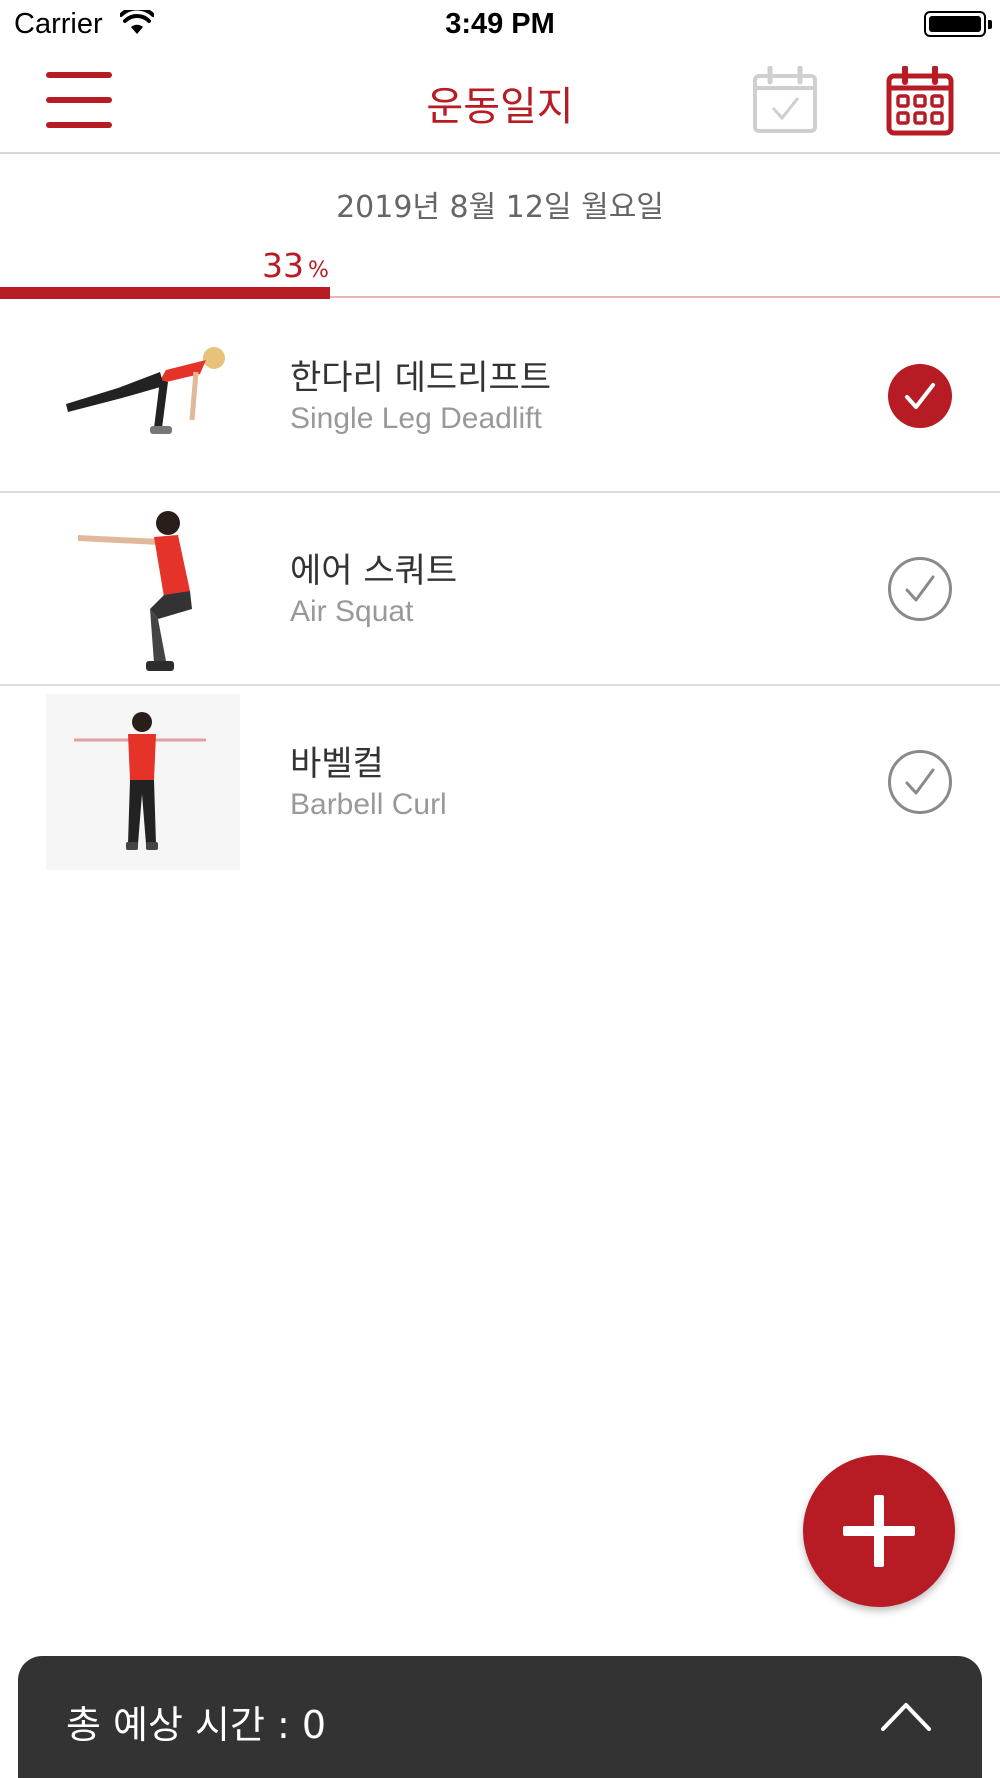  I want to click on exercise-row-air-squat: 에어 스쿼트 Air Squat, so click(500, 589).